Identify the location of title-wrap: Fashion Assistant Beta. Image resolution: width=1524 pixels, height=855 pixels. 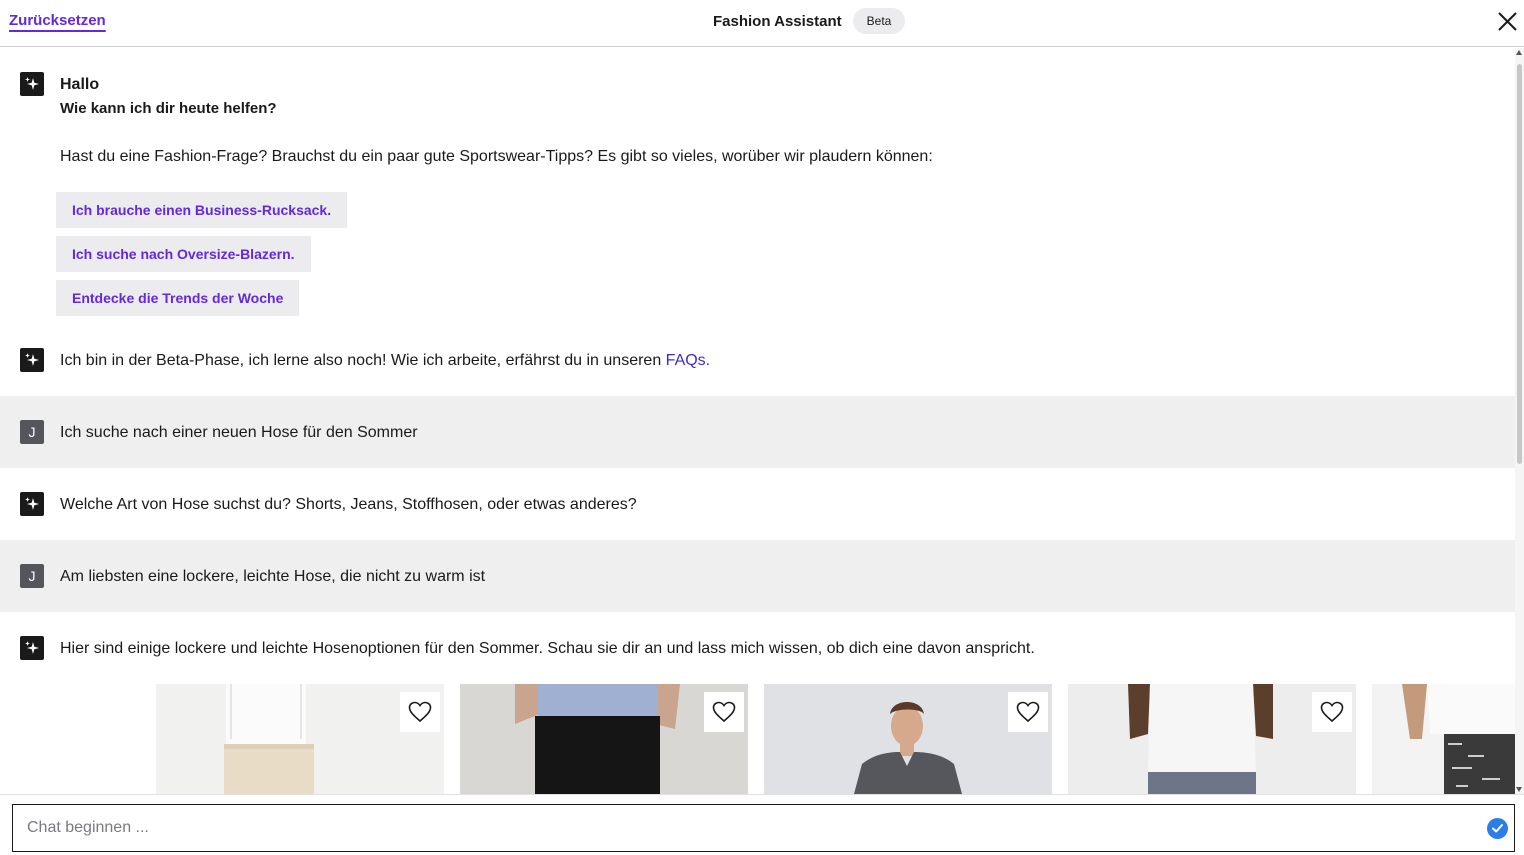
(809, 21).